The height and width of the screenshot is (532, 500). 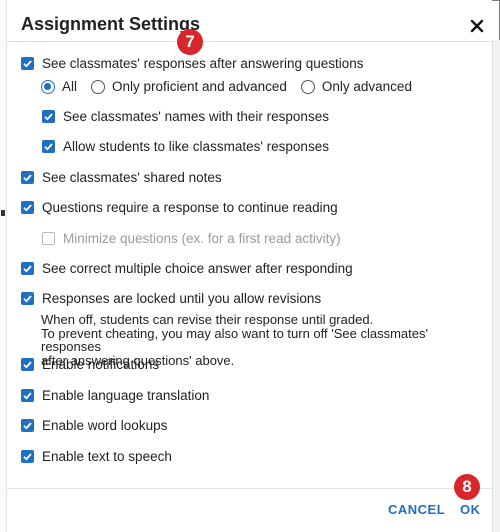 I want to click on scrollbar-track, so click(x=496, y=286).